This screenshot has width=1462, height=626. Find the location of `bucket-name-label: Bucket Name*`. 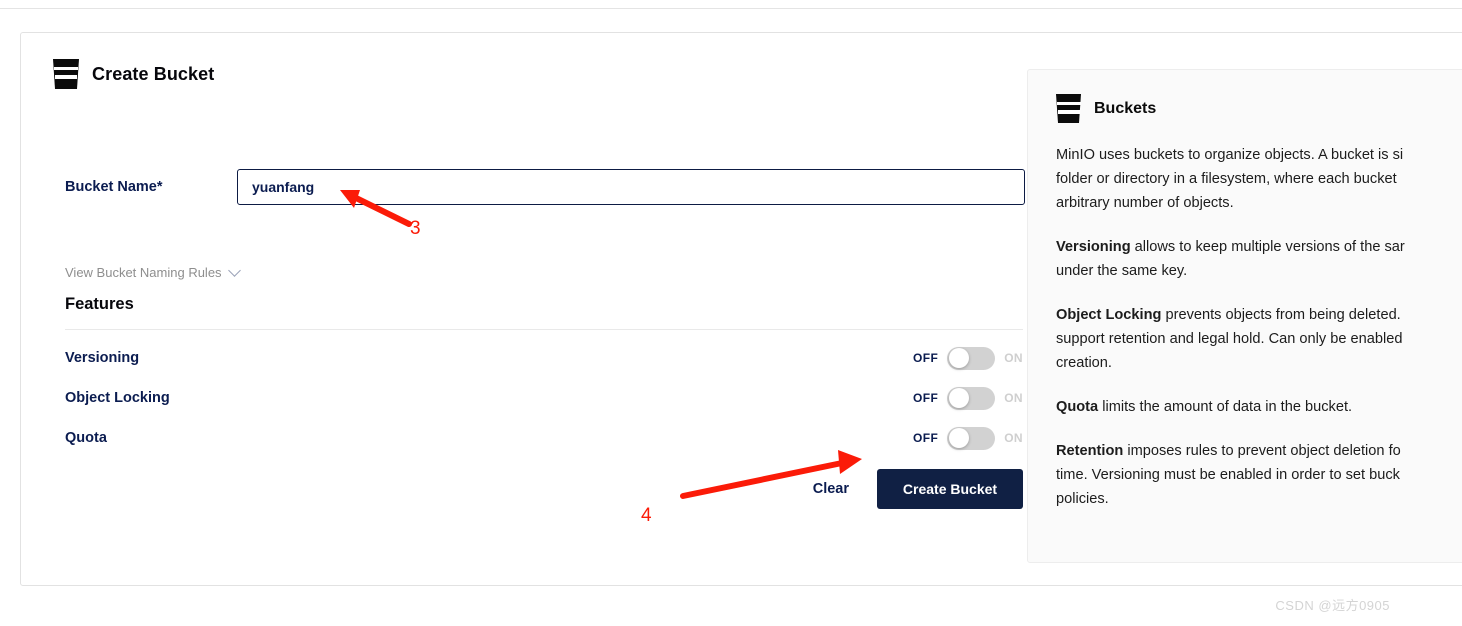

bucket-name-label: Bucket Name* is located at coordinates (114, 187).